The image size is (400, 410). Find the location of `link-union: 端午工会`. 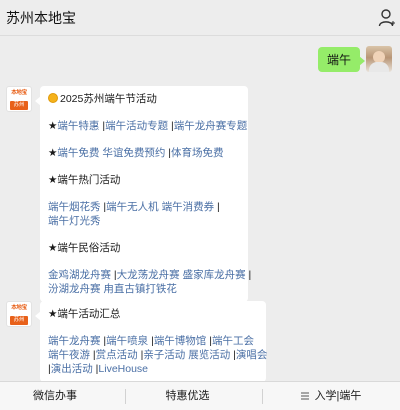

link-union: 端午工会 is located at coordinates (233, 341).